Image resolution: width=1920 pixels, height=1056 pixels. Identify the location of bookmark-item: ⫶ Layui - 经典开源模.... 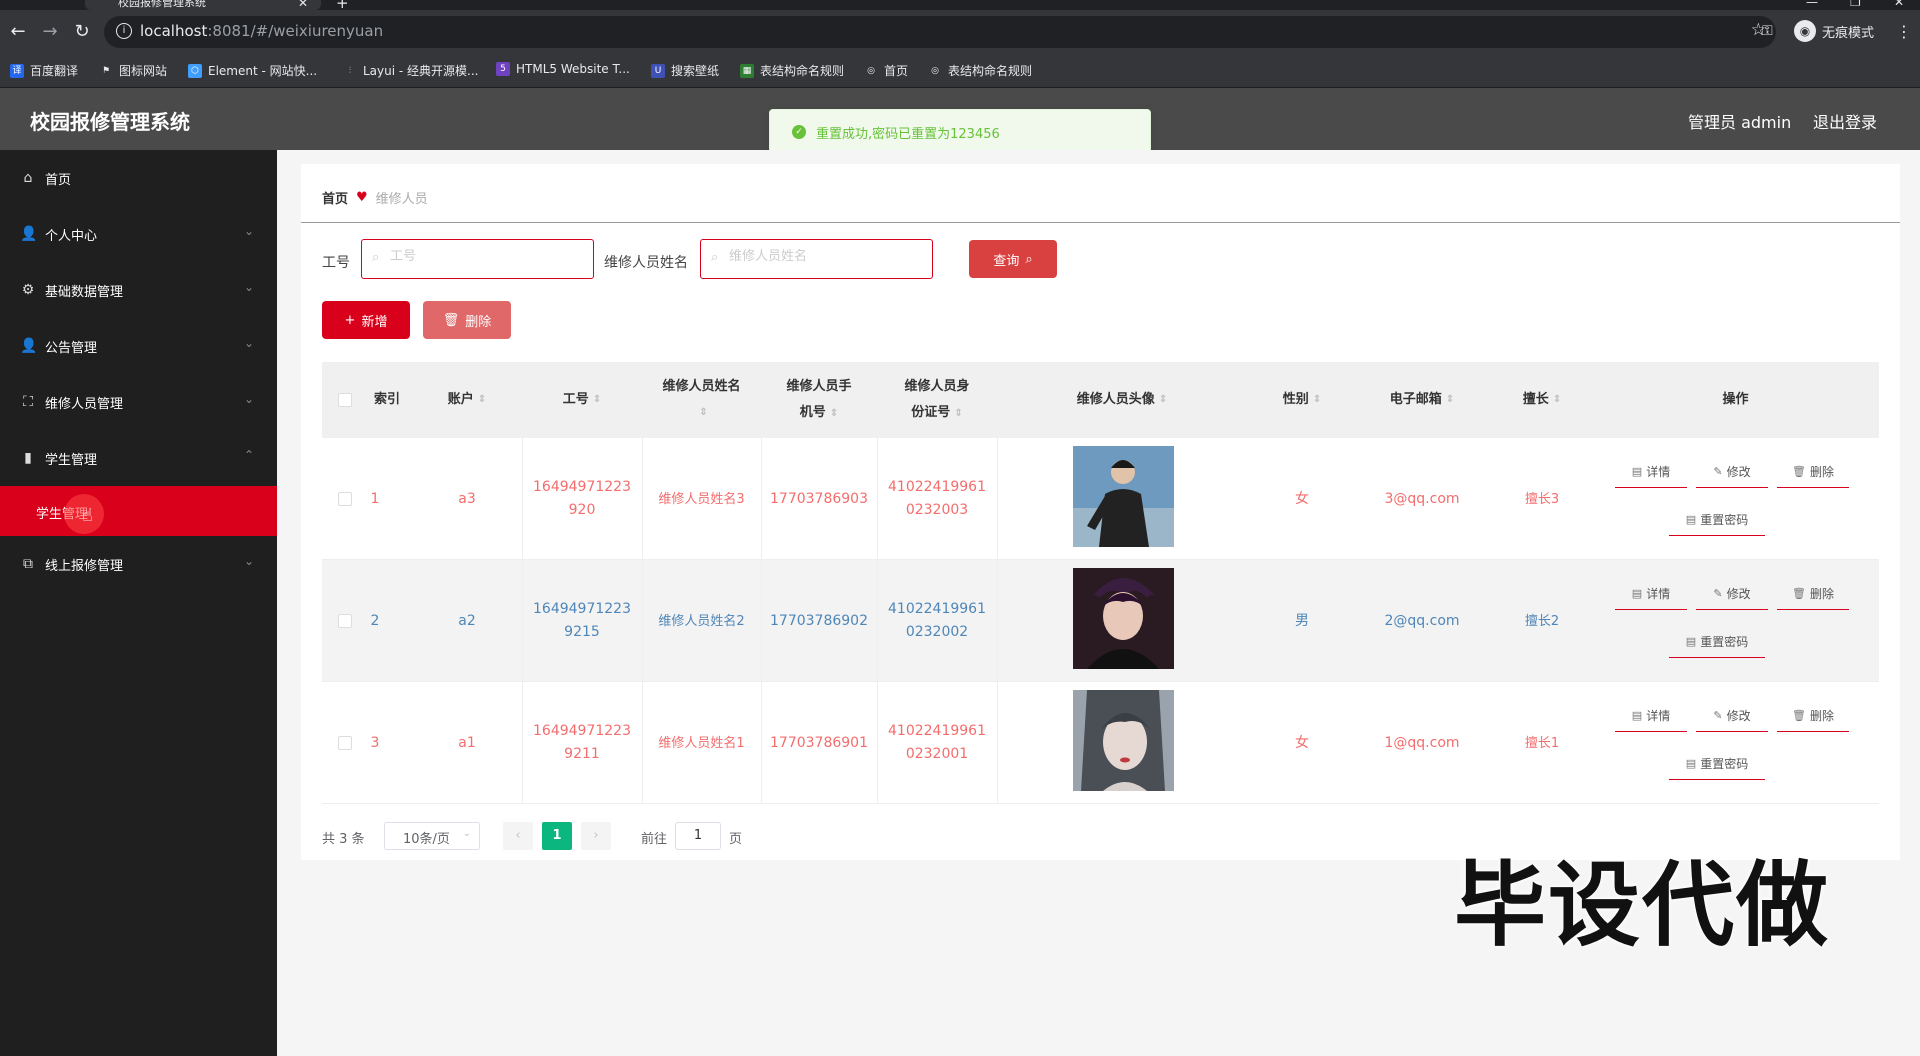
(411, 70).